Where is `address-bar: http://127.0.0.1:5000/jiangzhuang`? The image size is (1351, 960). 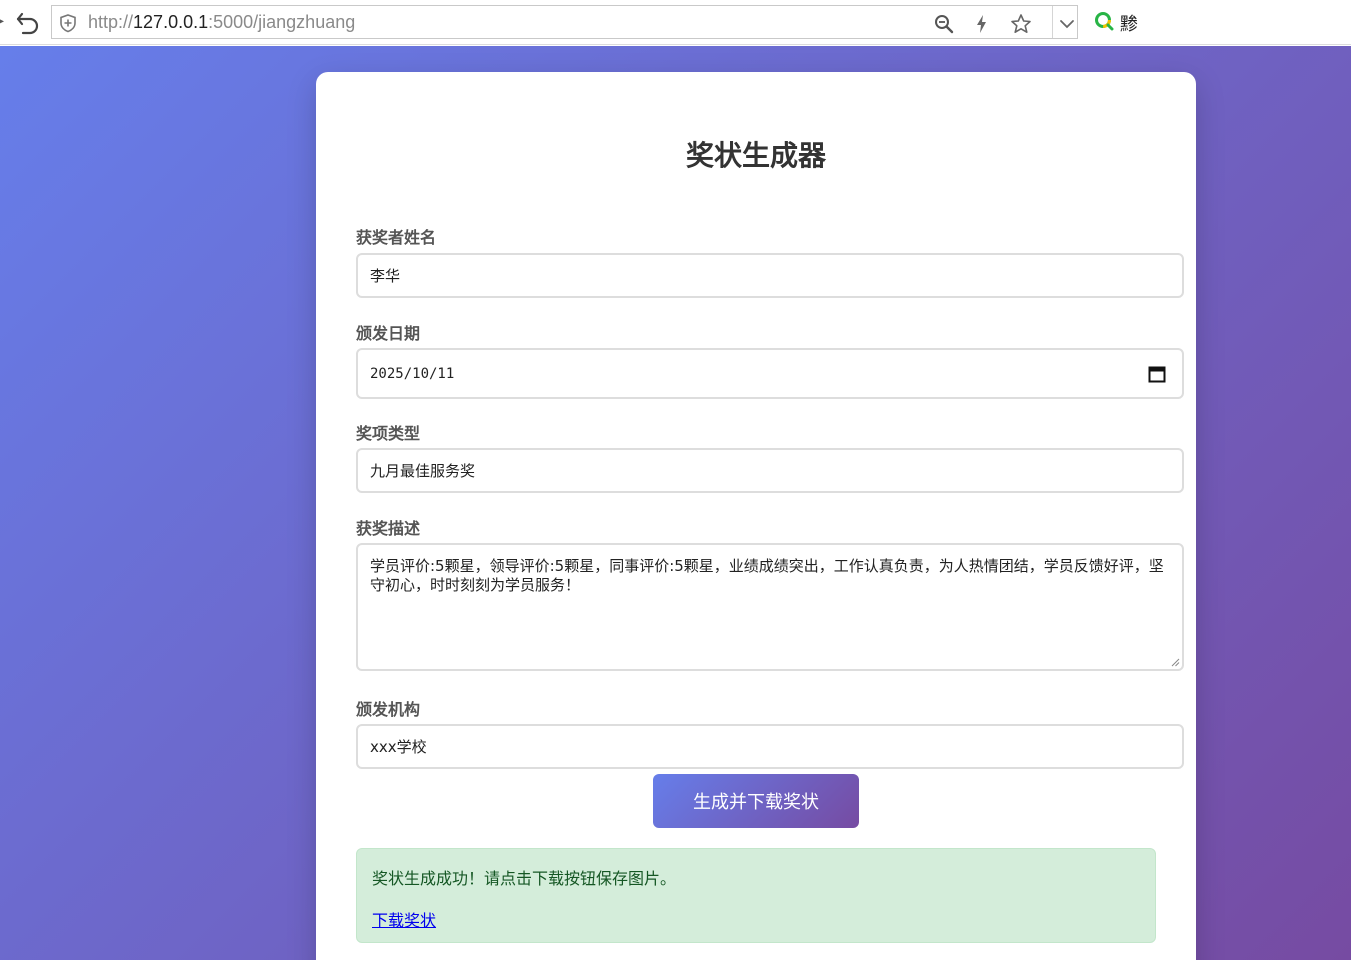
address-bar: http://127.0.0.1:5000/jiangzhuang is located at coordinates (564, 22).